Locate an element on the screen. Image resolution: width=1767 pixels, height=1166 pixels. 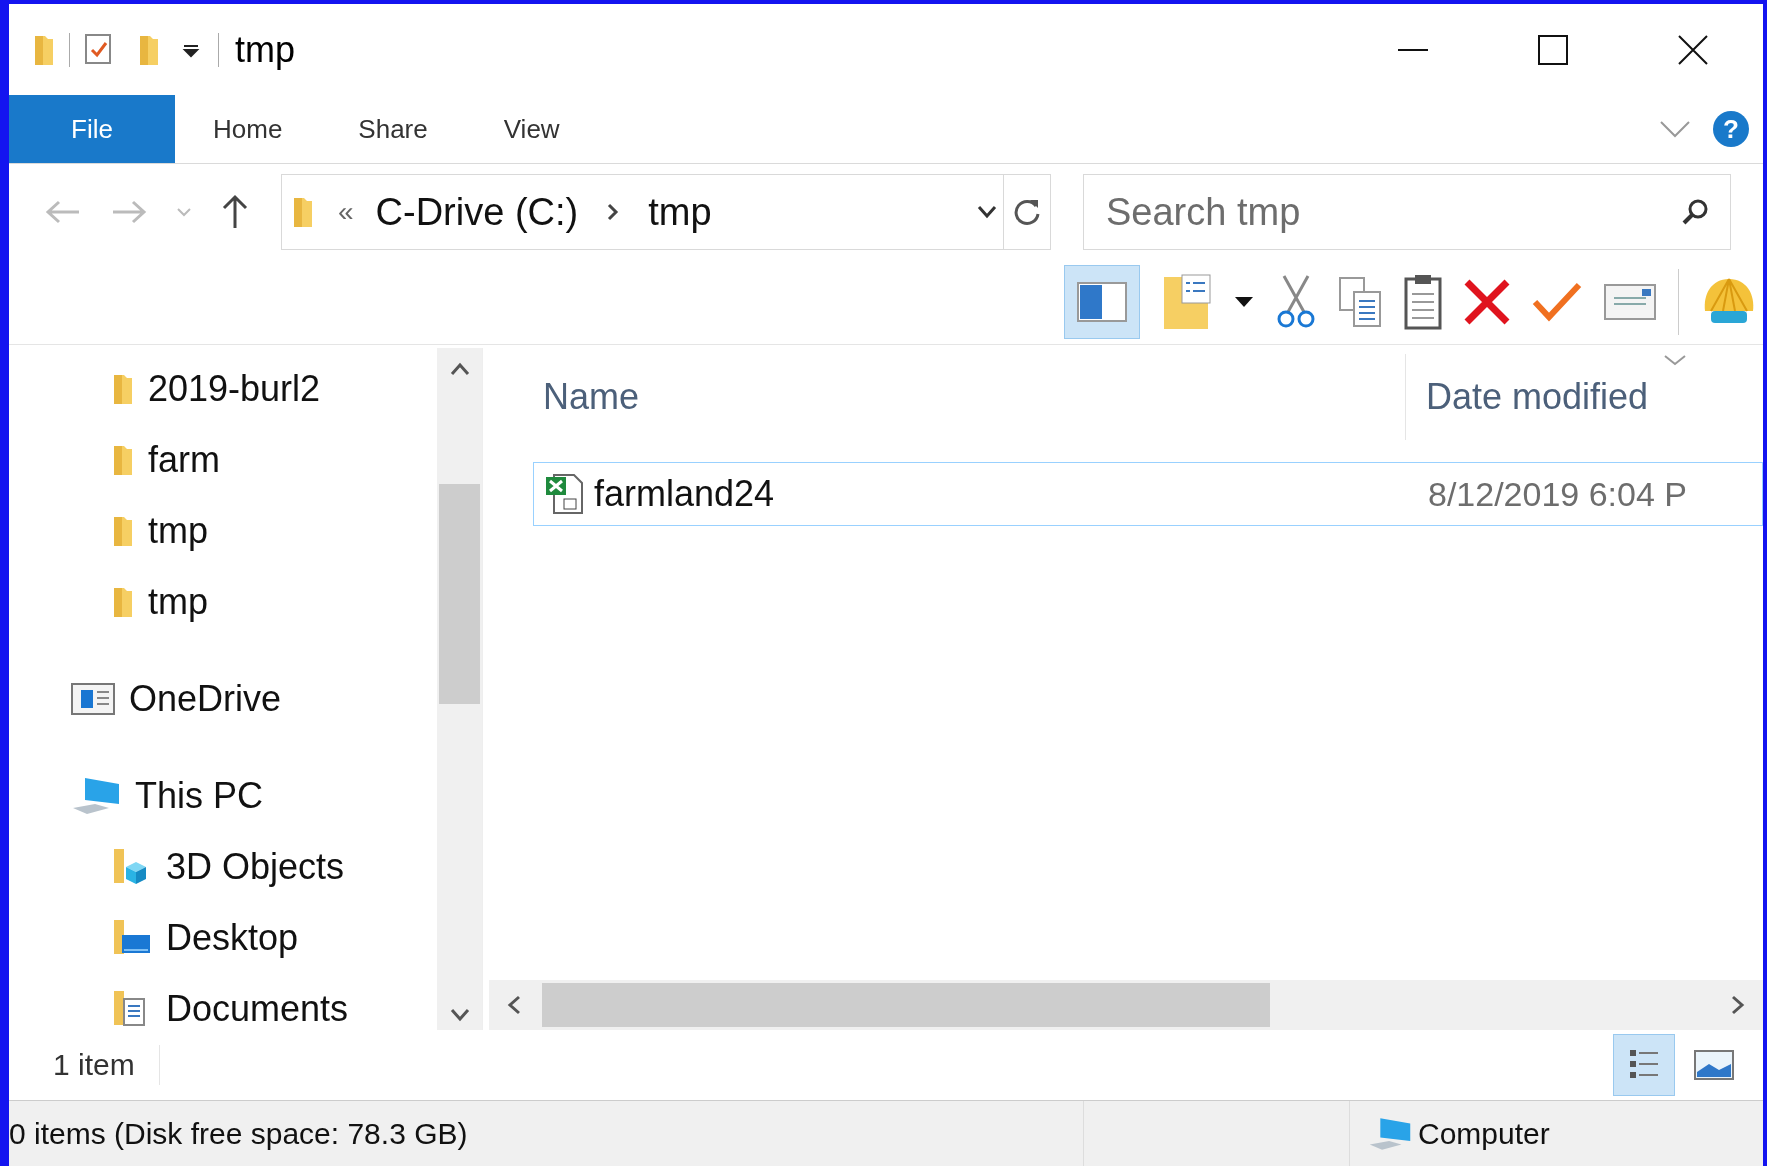
nav-item: Desktop is located at coordinates (223, 937).